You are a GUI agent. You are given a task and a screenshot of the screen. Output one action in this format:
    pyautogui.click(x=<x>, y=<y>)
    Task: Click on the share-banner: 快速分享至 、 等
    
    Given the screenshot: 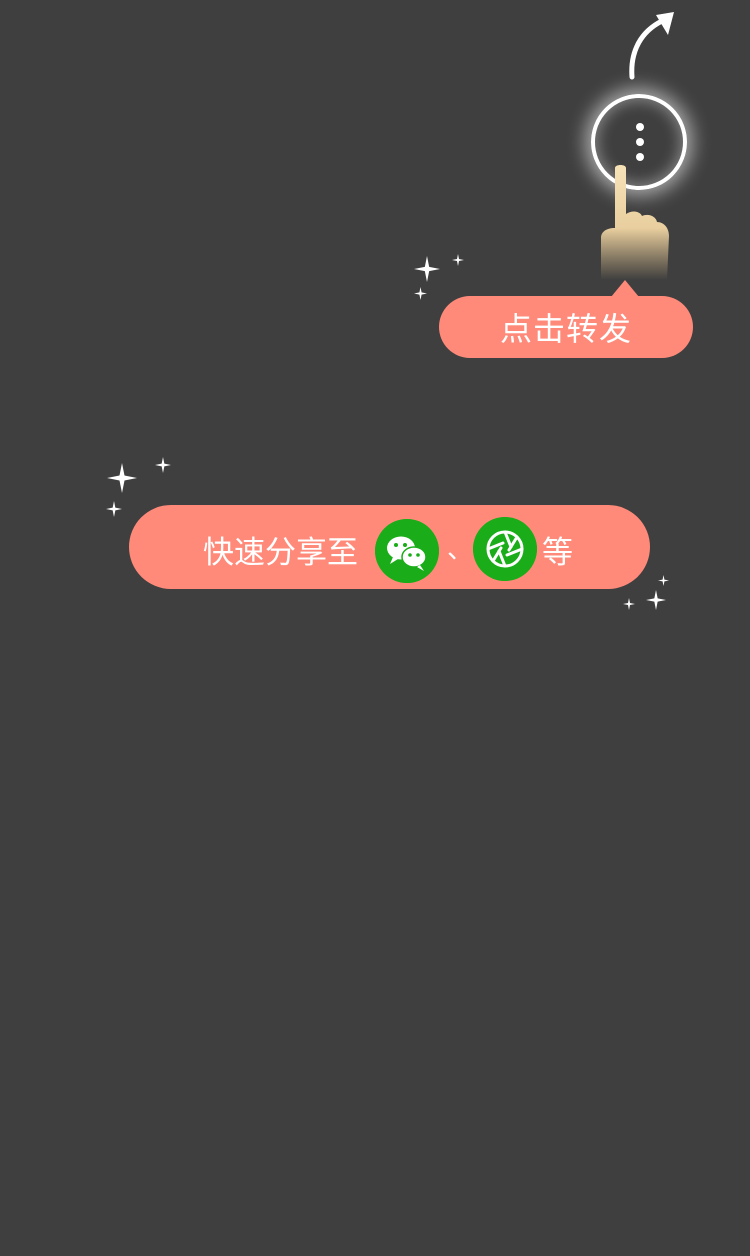 What is the action you would take?
    pyautogui.click(x=389, y=547)
    